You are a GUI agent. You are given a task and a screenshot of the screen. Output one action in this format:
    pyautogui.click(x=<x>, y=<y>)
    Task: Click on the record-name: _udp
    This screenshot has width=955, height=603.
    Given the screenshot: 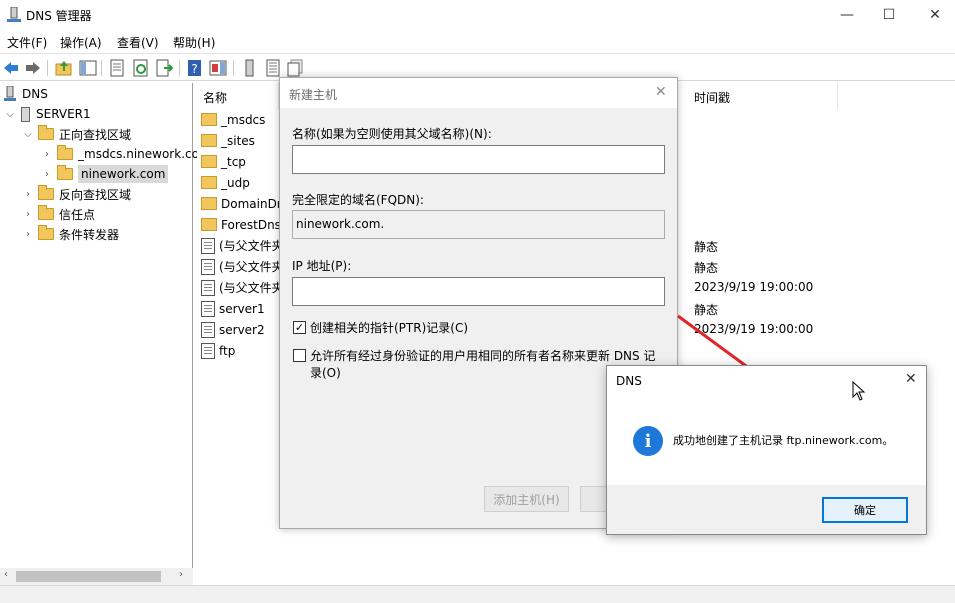 What is the action you would take?
    pyautogui.click(x=235, y=182)
    